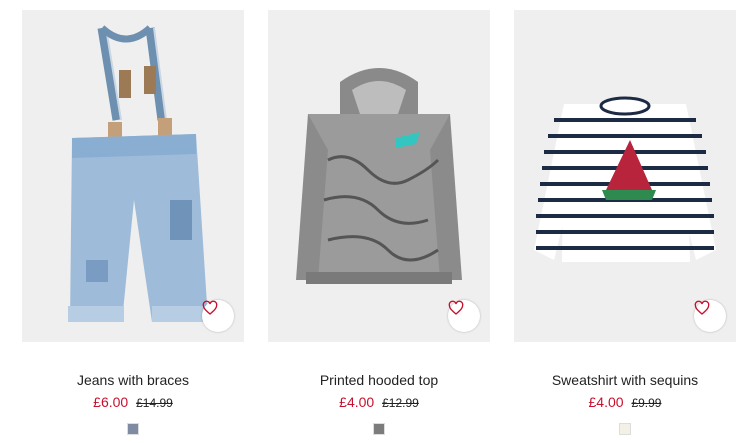  What do you see at coordinates (625, 402) in the screenshot?
I see `product-price: £4.00 £9.99` at bounding box center [625, 402].